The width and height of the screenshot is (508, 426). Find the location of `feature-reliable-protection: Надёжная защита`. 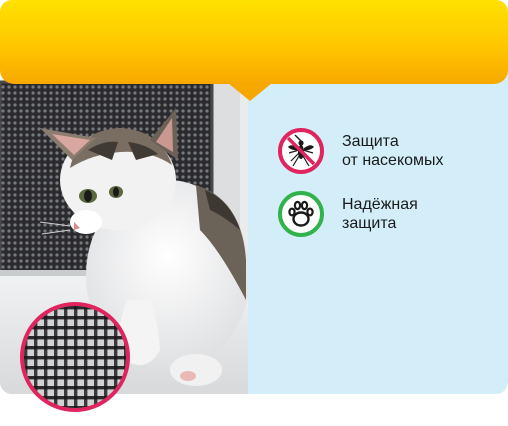

feature-reliable-protection: Надёжная защита is located at coordinates (348, 214).